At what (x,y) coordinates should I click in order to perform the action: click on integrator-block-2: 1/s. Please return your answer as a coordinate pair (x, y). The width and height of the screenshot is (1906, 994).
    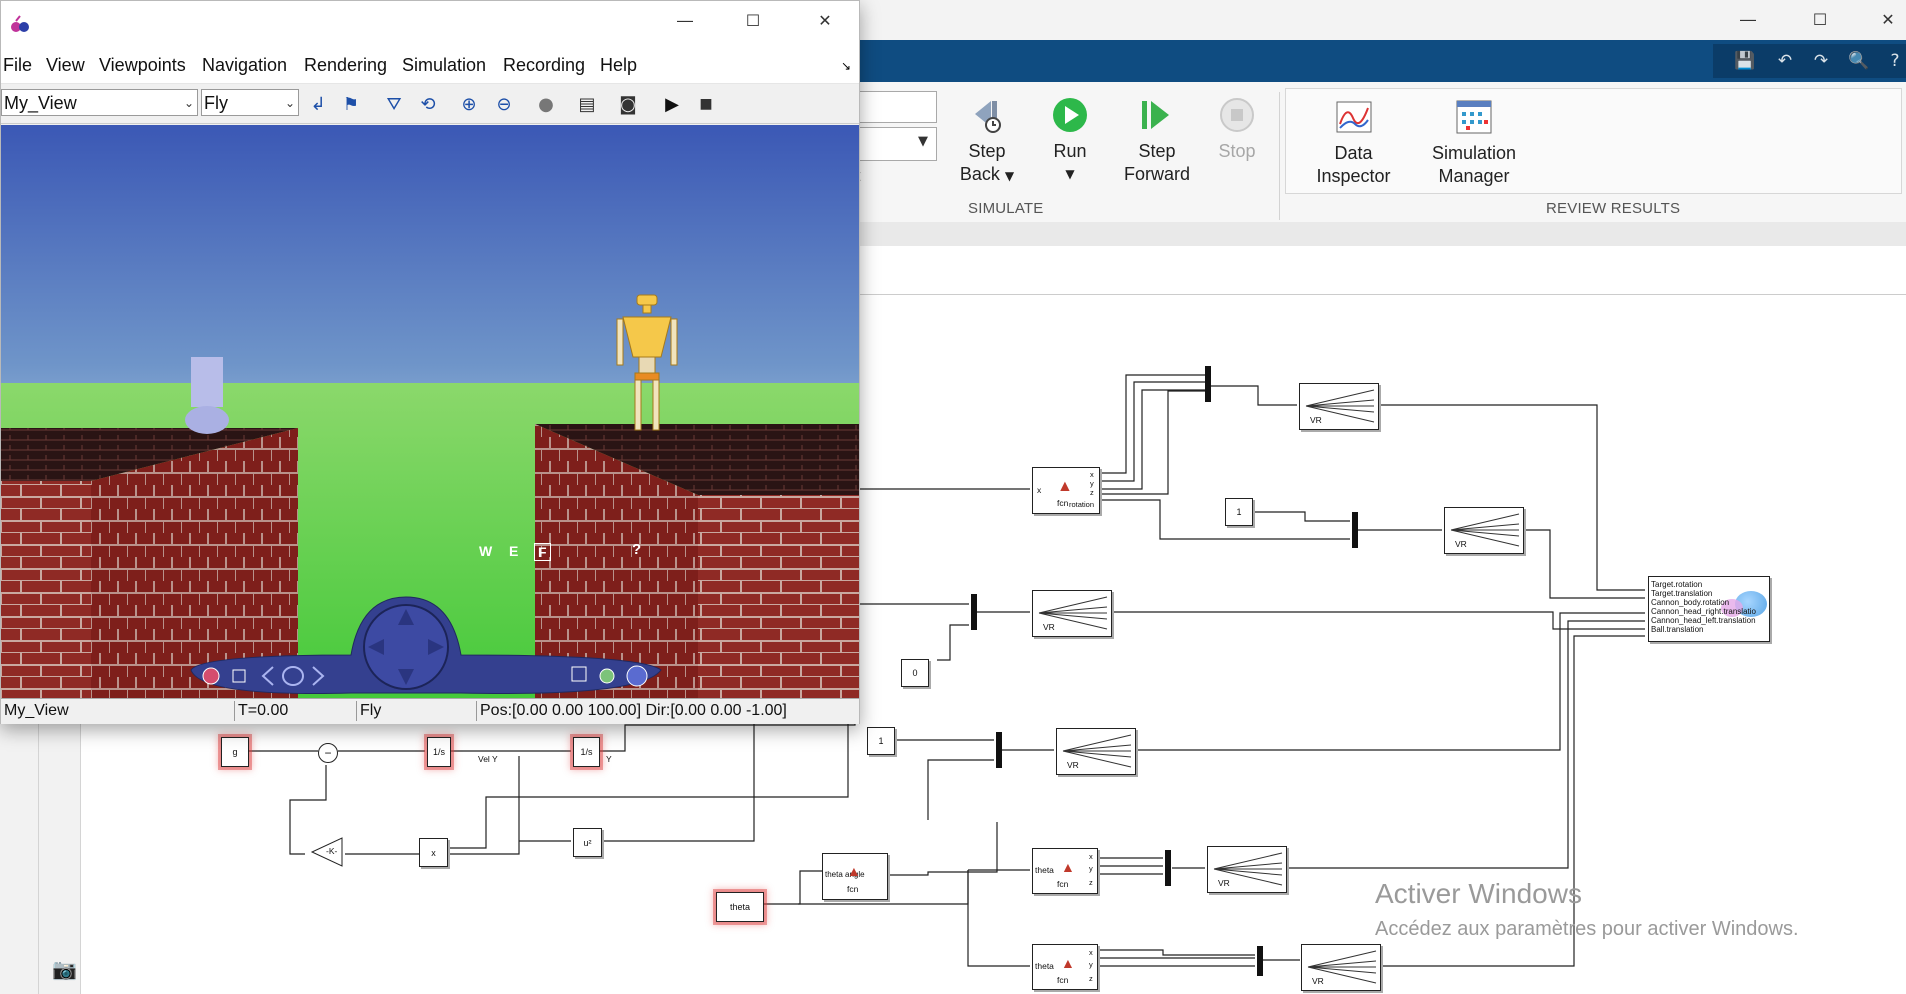
    Looking at the image, I should click on (586, 752).